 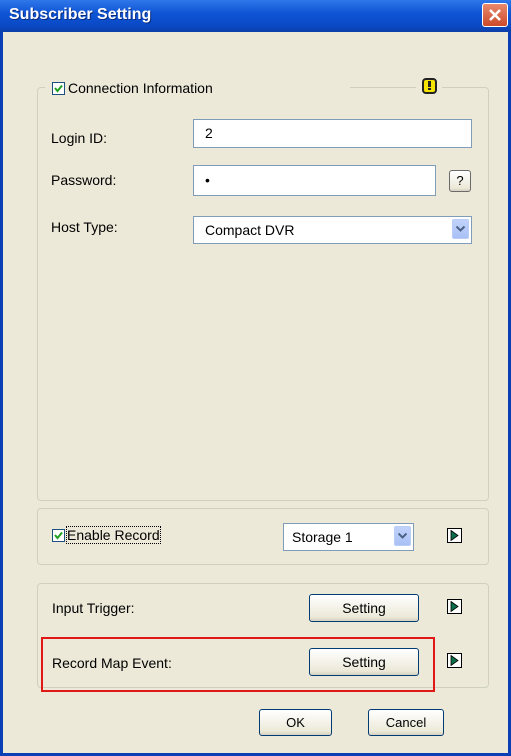 What do you see at coordinates (140, 88) in the screenshot?
I see `connection-checkbox-label: Connection Information` at bounding box center [140, 88].